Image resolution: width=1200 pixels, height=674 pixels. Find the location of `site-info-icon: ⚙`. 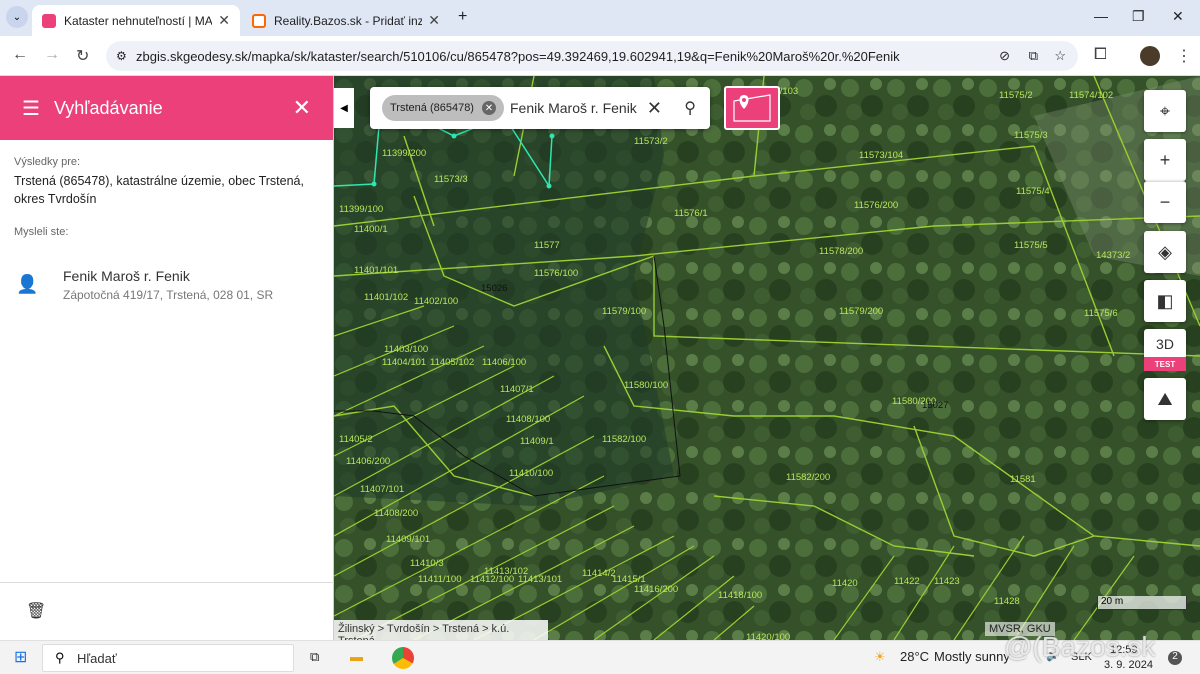

site-info-icon: ⚙ is located at coordinates (121, 56).